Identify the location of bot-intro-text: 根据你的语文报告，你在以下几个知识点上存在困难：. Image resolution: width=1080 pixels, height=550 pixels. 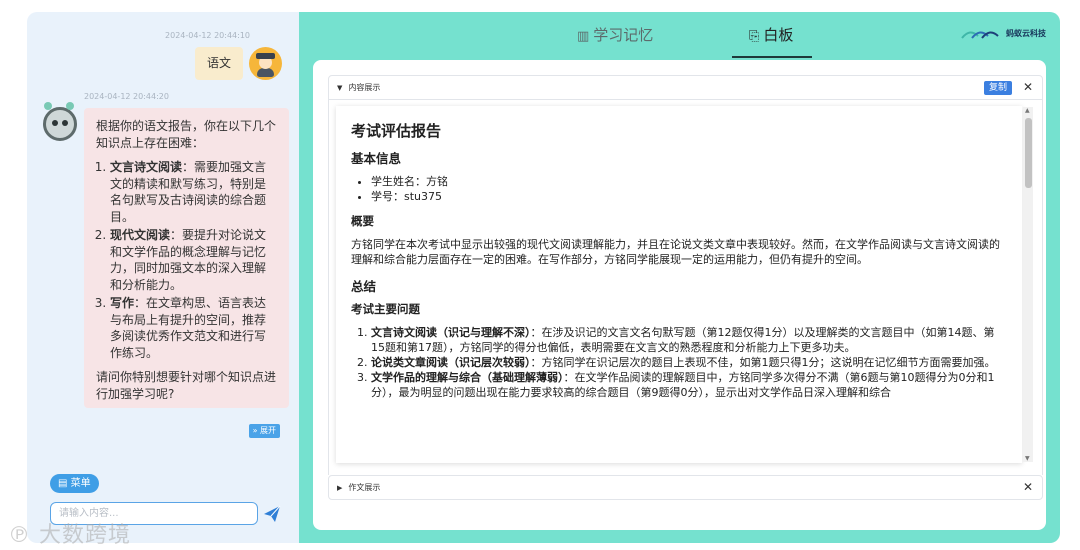
(186, 134).